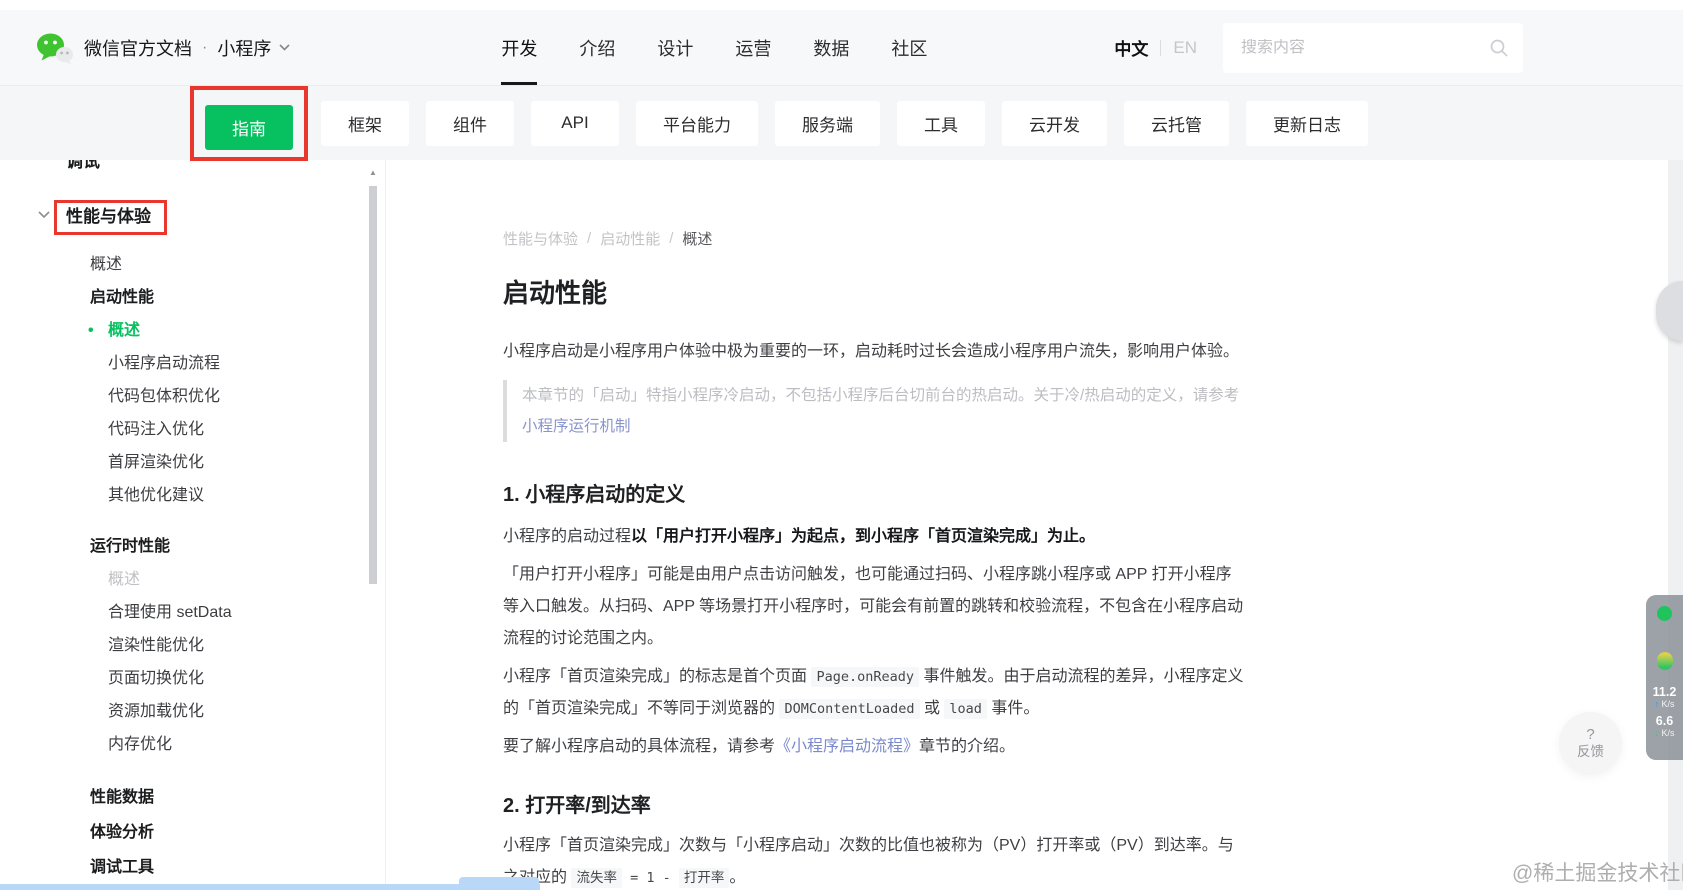  I want to click on top-nav-item-design: 设计, so click(675, 47).